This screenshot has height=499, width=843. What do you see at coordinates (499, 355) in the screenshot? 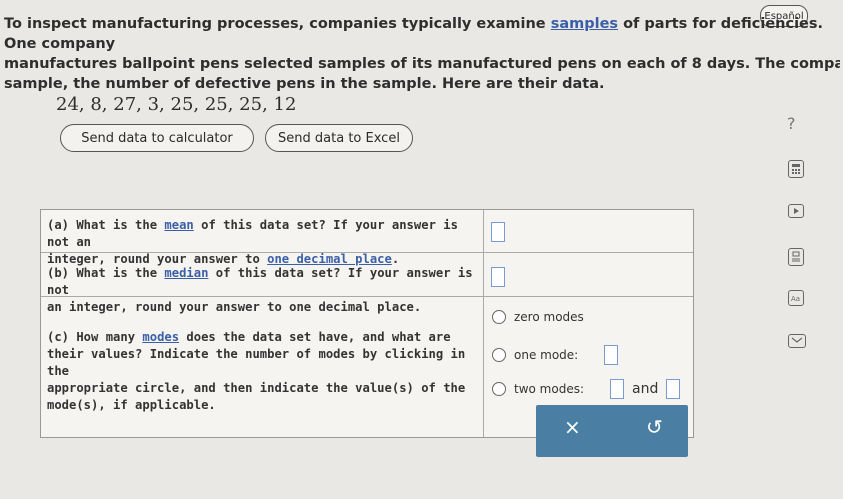
I see `one-mode-radio` at bounding box center [499, 355].